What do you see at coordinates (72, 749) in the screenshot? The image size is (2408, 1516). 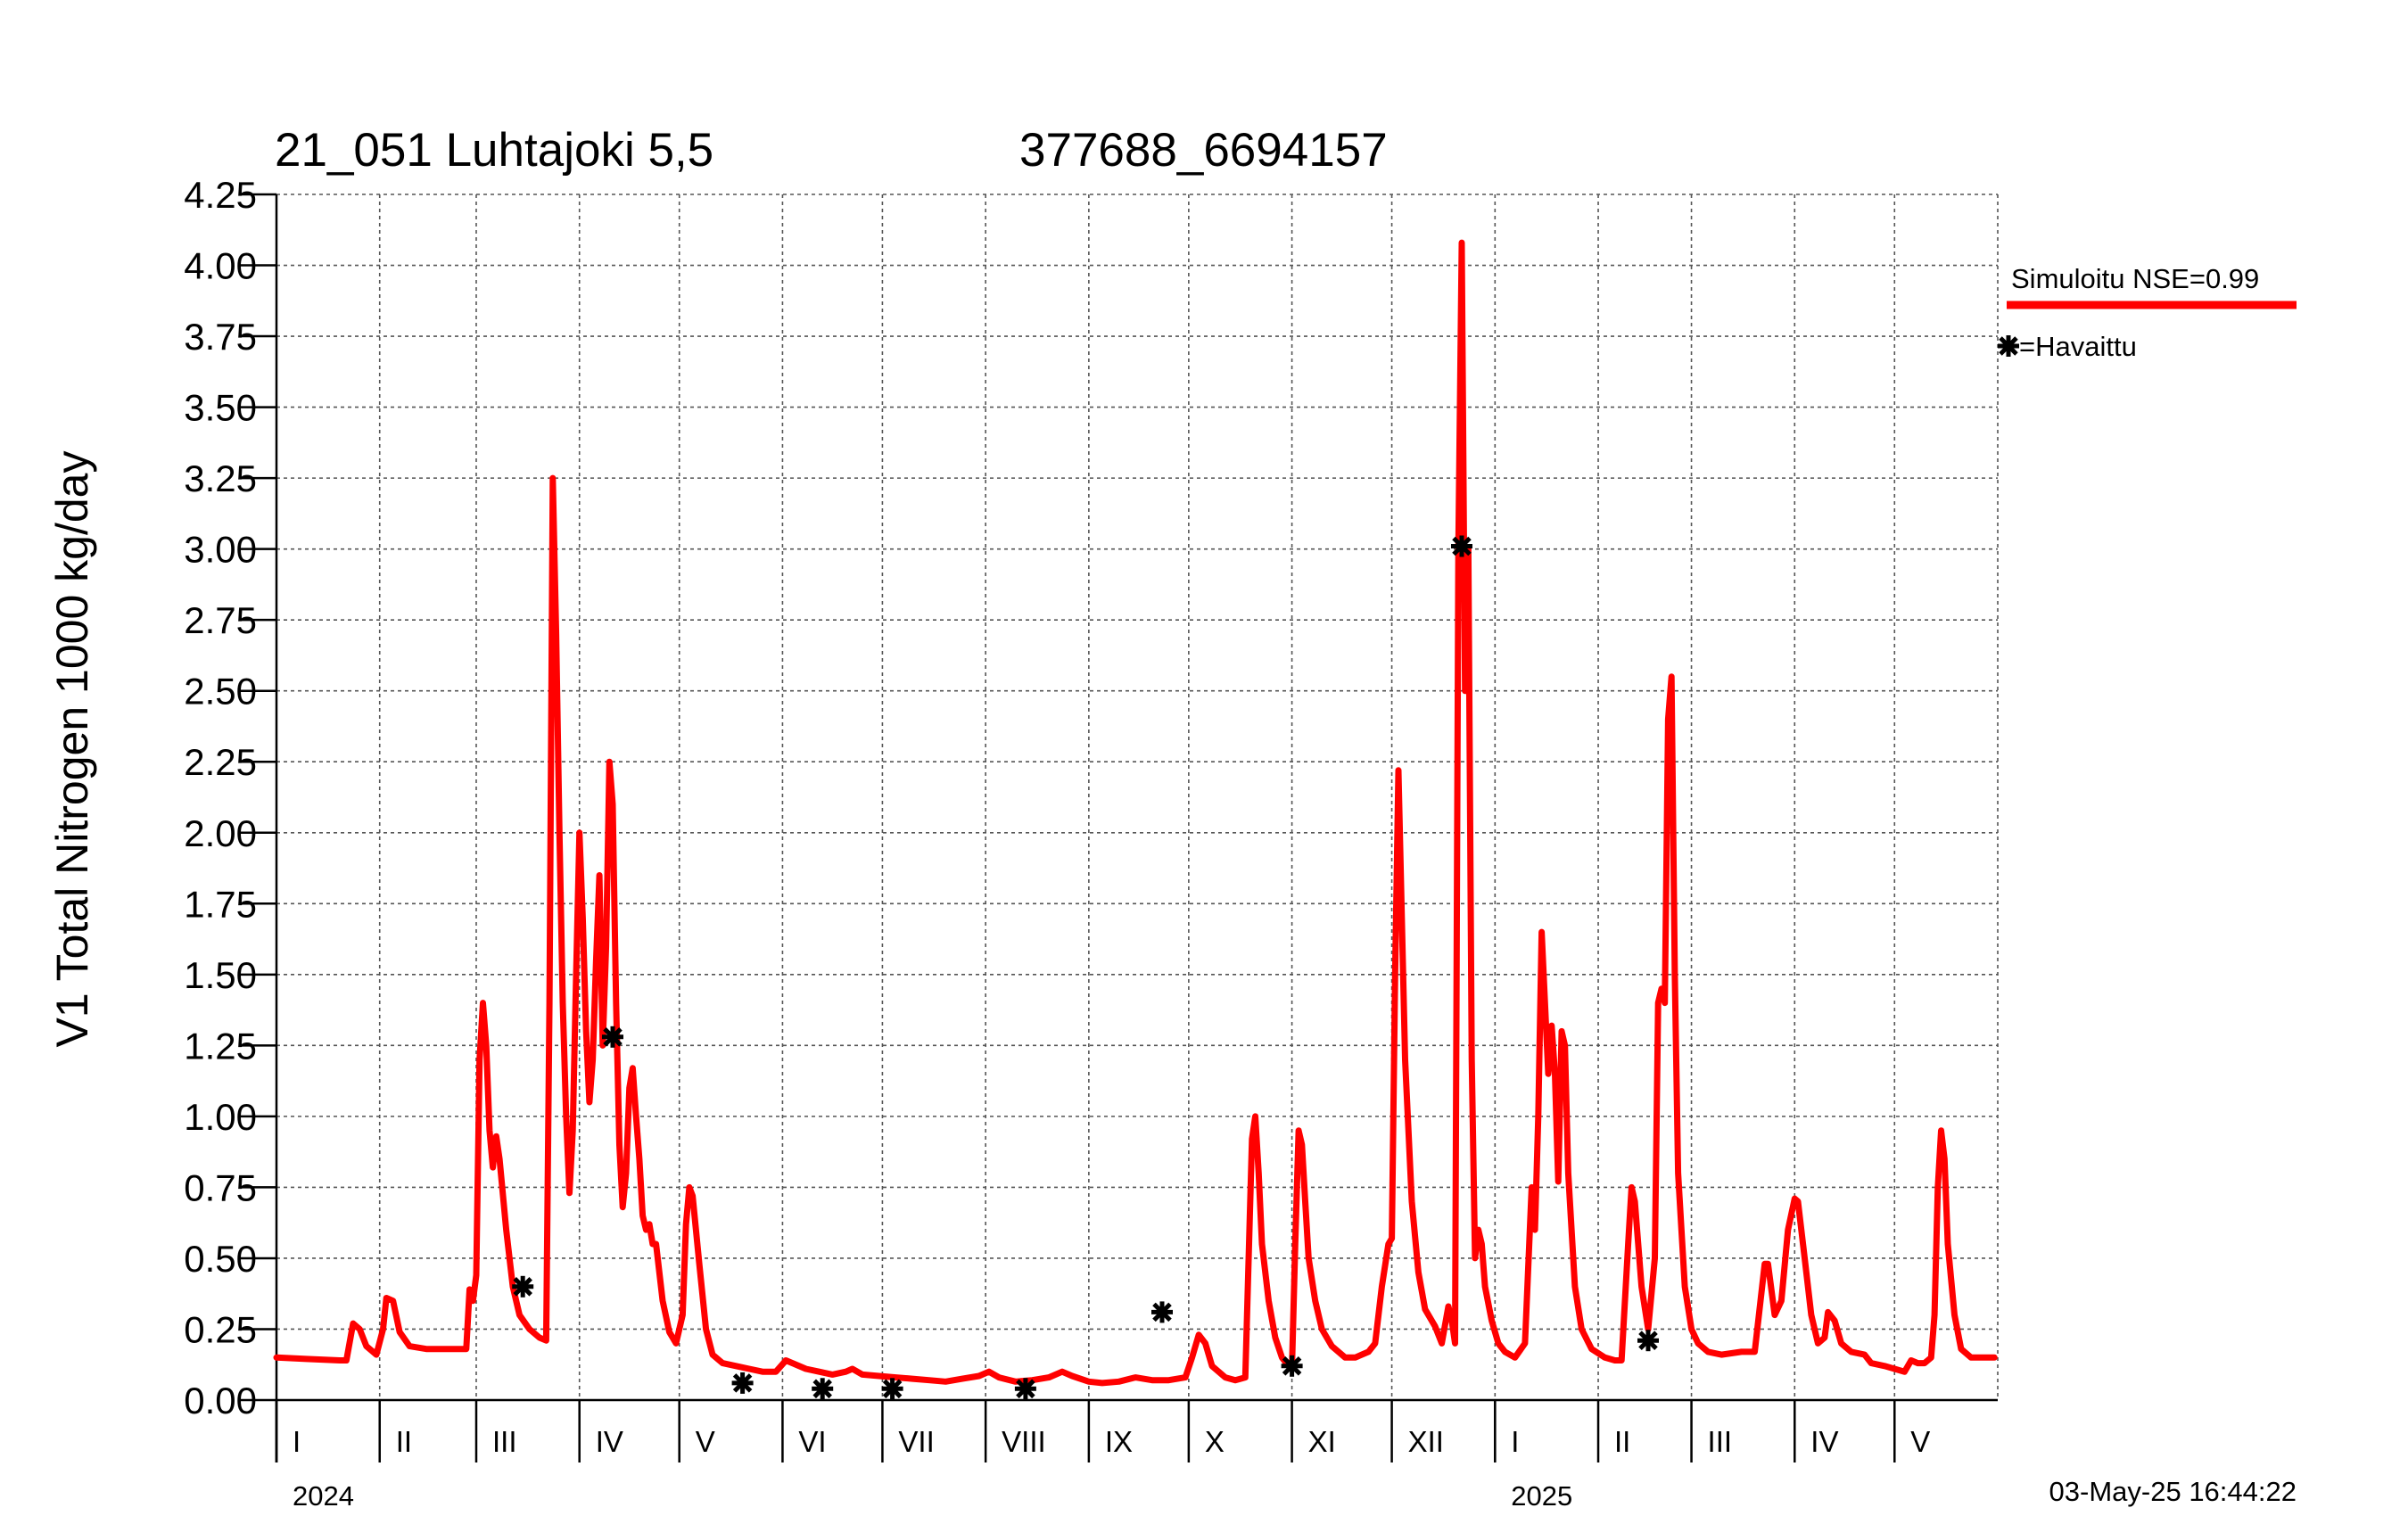 I see `y-axis-label: V1 Total Nitrogen 1000 kg/day` at bounding box center [72, 749].